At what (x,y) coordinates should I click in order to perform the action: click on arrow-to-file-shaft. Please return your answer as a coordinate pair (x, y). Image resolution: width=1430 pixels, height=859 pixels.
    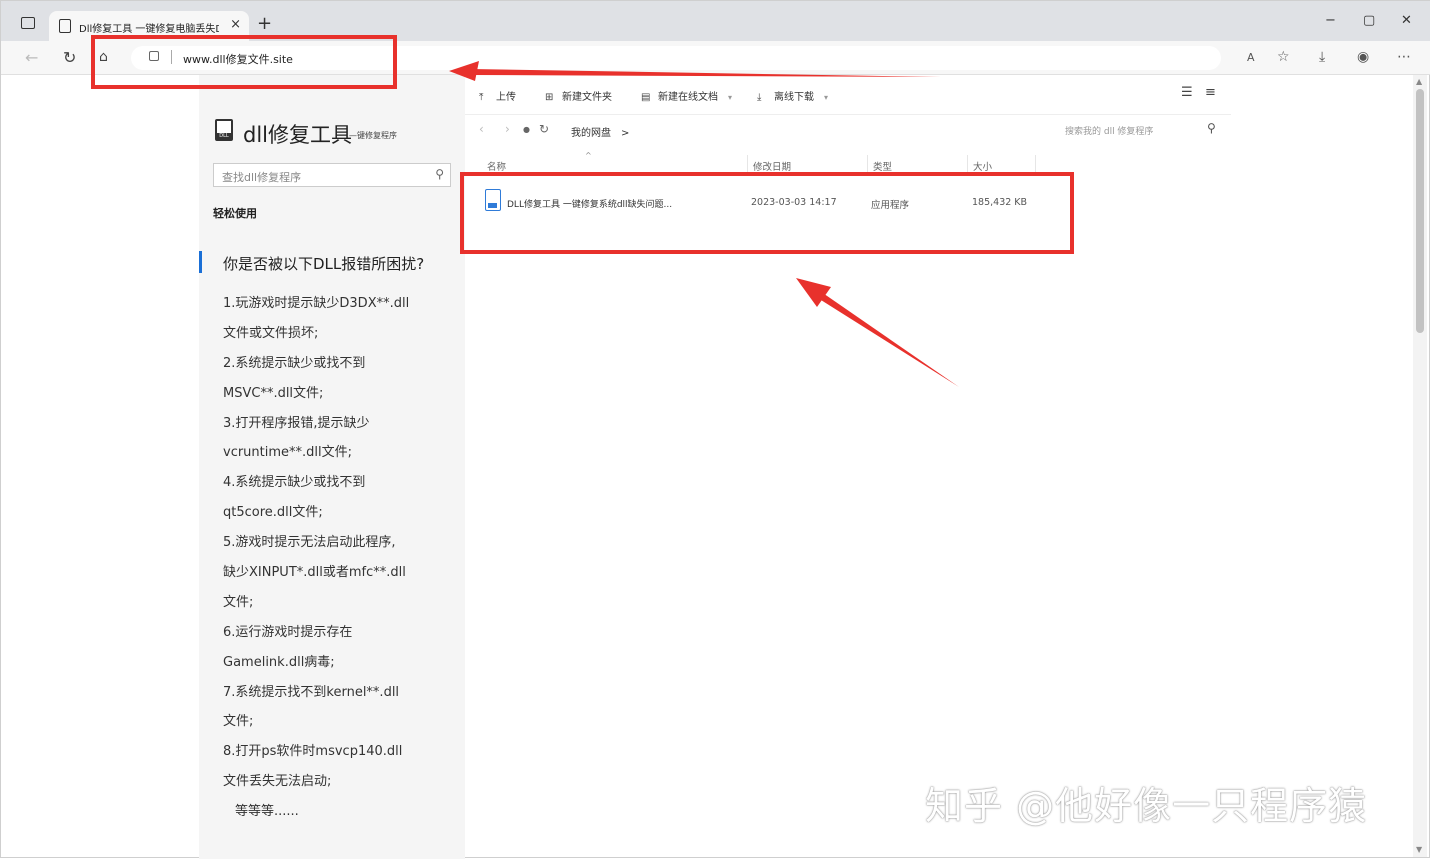
    Looking at the image, I should click on (886, 338).